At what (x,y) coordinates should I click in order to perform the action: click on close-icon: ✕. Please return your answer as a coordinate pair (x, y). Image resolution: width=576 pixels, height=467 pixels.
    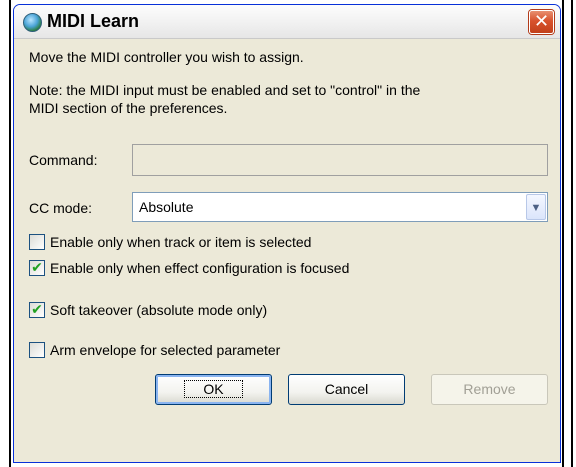
    Looking at the image, I should click on (541, 22).